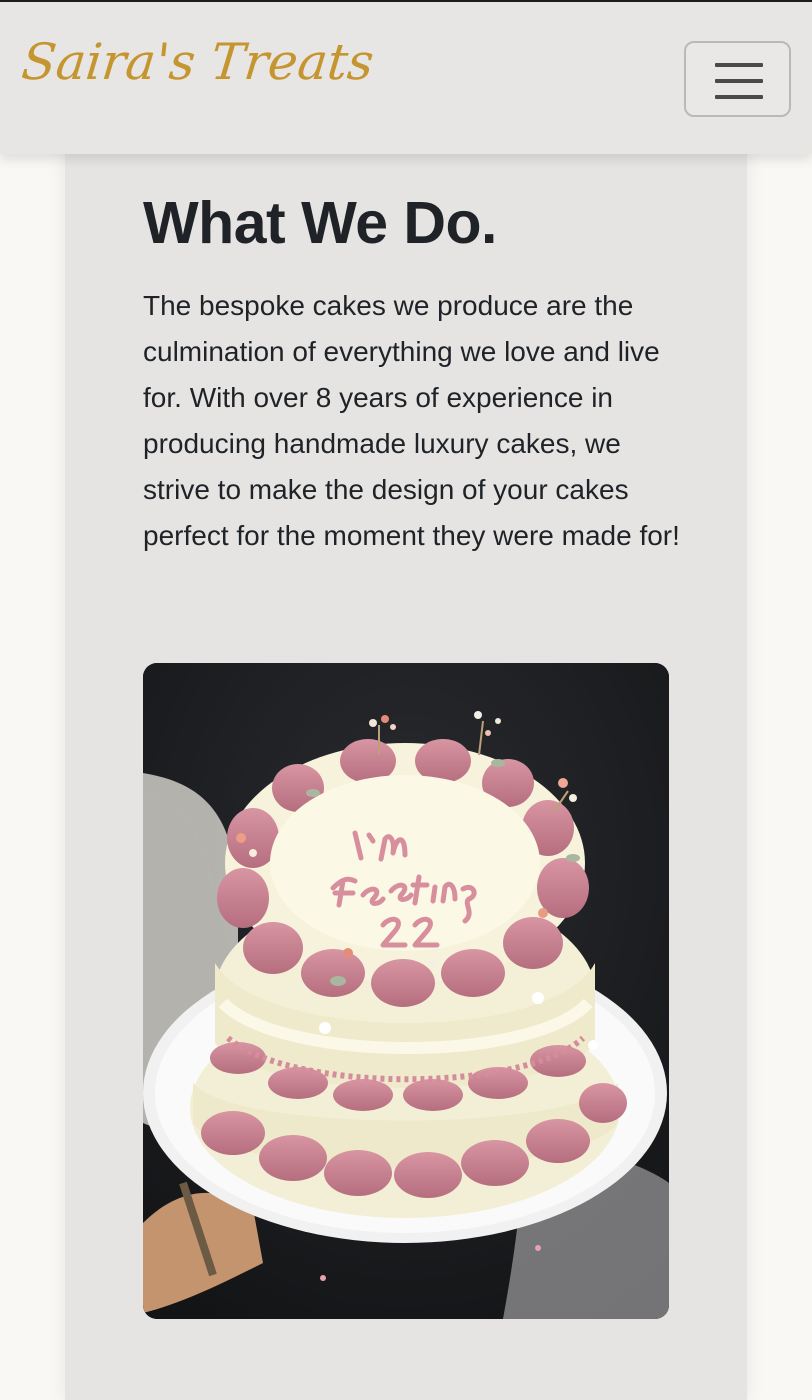 This screenshot has height=1400, width=812. What do you see at coordinates (320, 223) in the screenshot?
I see `section-title: What We Do.` at bounding box center [320, 223].